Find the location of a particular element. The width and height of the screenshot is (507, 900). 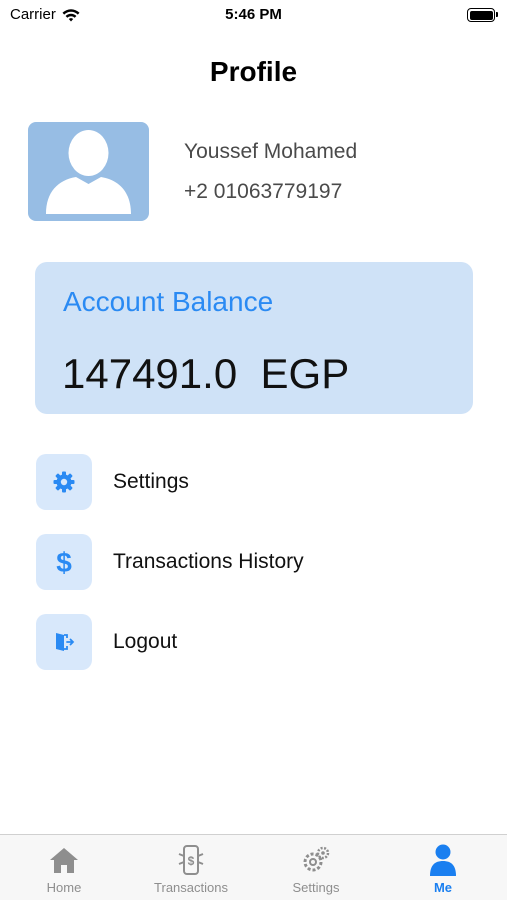

battery-icon is located at coordinates (482, 15).